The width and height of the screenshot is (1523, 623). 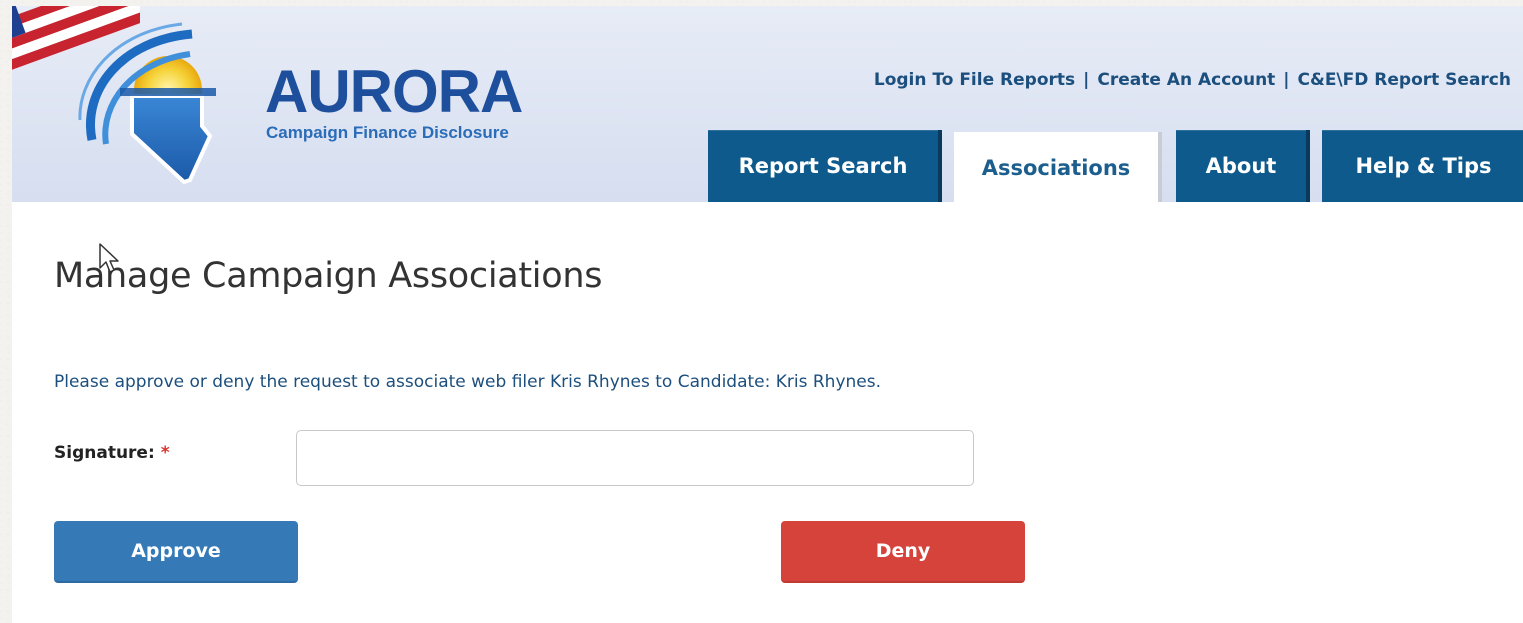 What do you see at coordinates (1058, 167) in the screenshot?
I see `tab-associations: Associations` at bounding box center [1058, 167].